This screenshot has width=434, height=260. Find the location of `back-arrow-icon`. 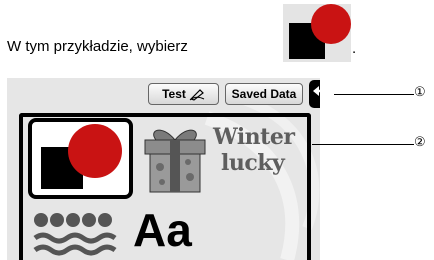

back-arrow-icon is located at coordinates (316, 91).